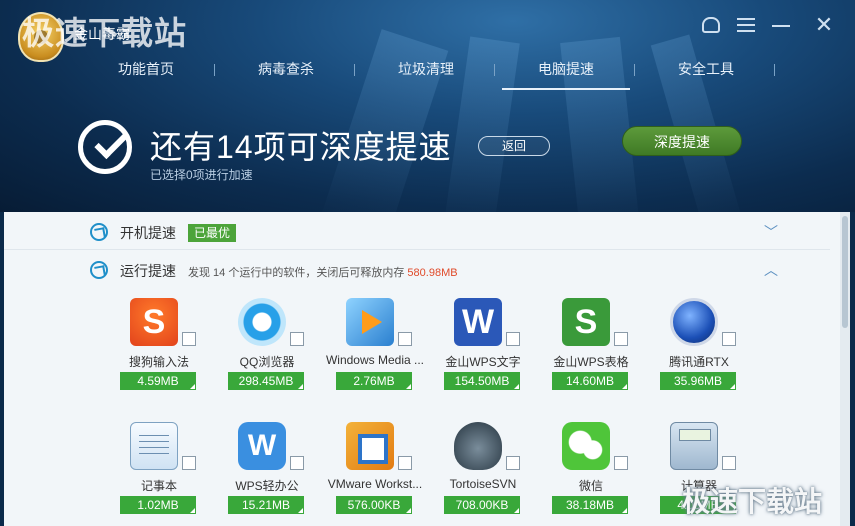 This screenshot has height=526, width=855. What do you see at coordinates (159, 472) in the screenshot?
I see `app-item: 记事本 1.02MB` at bounding box center [159, 472].